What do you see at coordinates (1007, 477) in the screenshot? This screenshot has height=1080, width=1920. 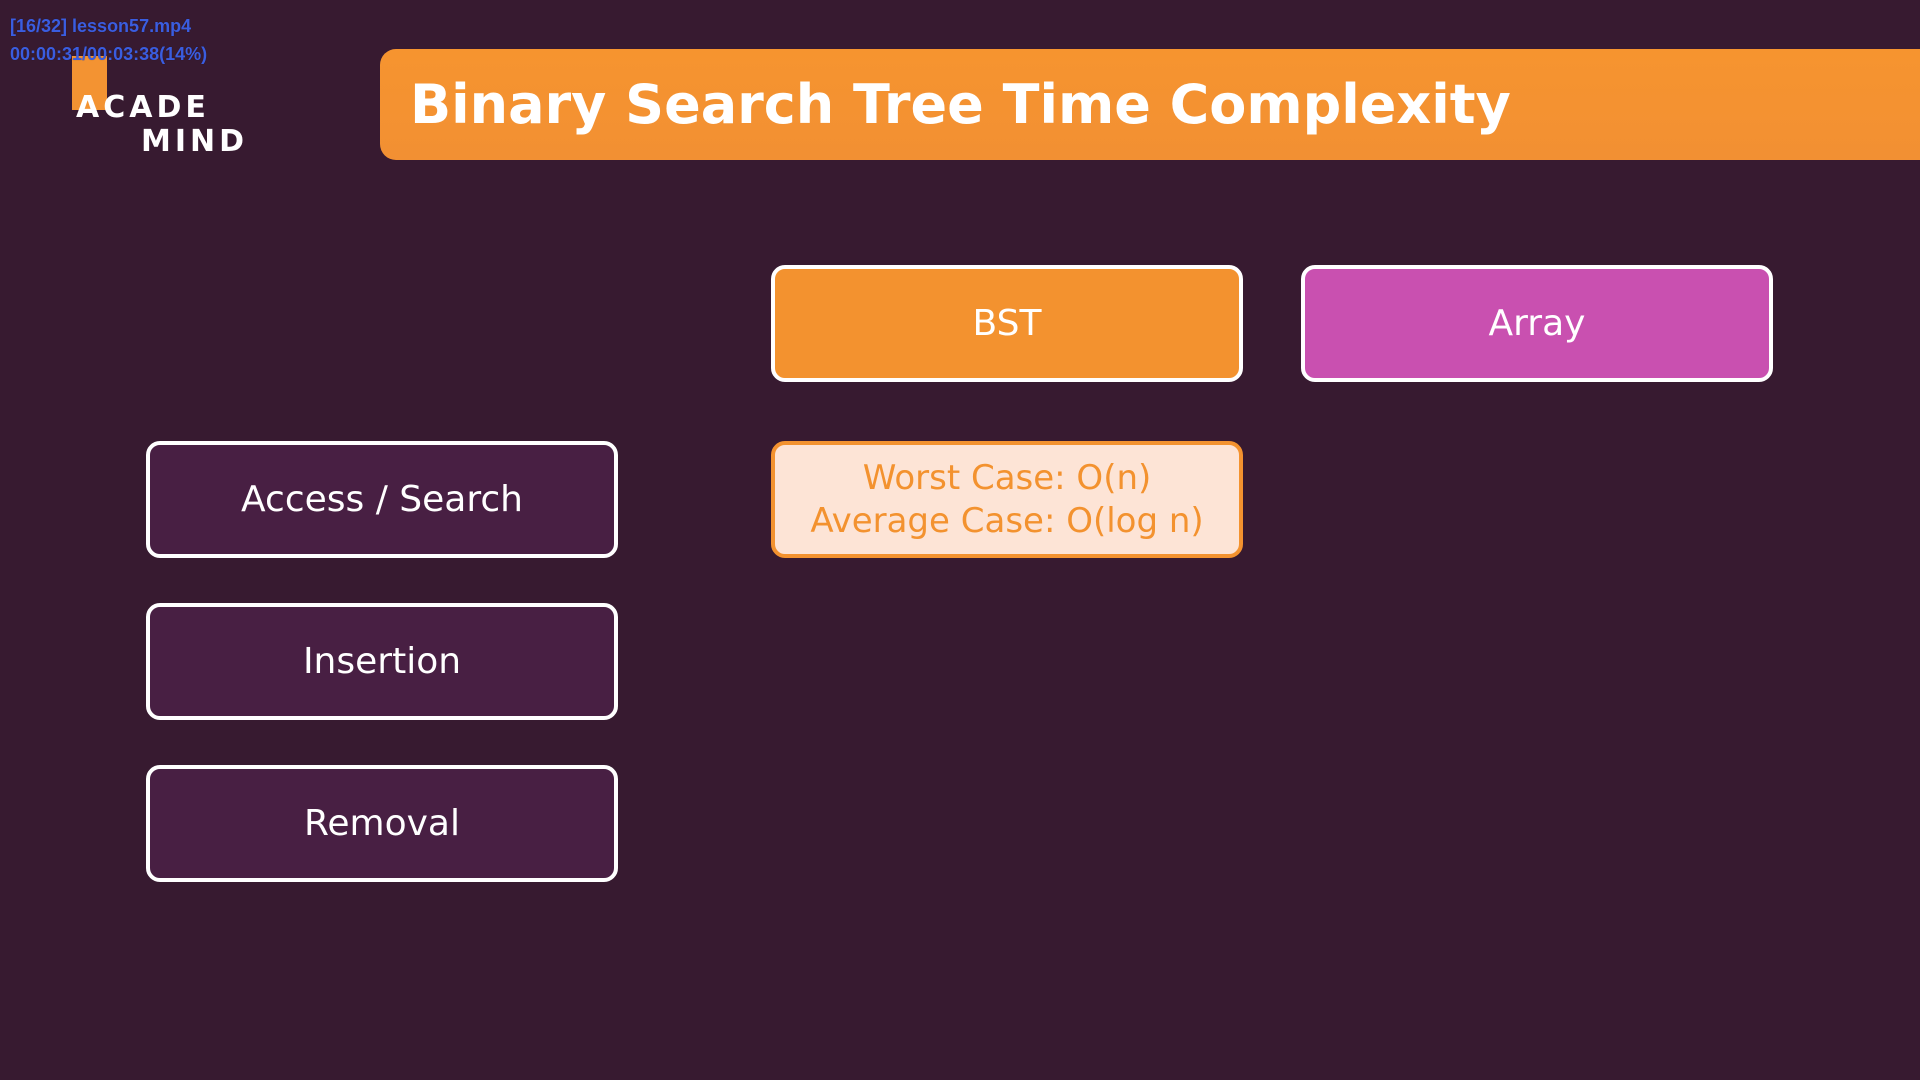 I see `cell-worst-case: Worst Case: O(n)` at bounding box center [1007, 477].